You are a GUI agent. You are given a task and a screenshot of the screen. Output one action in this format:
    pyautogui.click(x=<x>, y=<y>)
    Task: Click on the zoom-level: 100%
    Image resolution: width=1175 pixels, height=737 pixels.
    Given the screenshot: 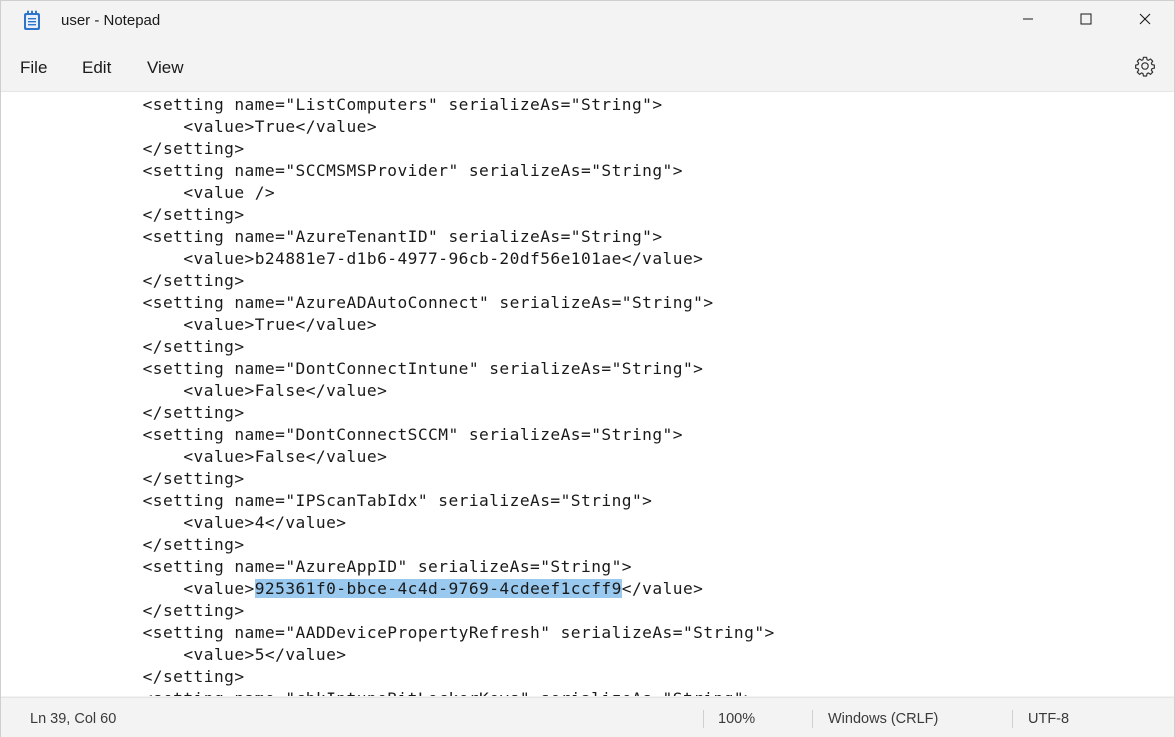 What is the action you would take?
    pyautogui.click(x=737, y=719)
    